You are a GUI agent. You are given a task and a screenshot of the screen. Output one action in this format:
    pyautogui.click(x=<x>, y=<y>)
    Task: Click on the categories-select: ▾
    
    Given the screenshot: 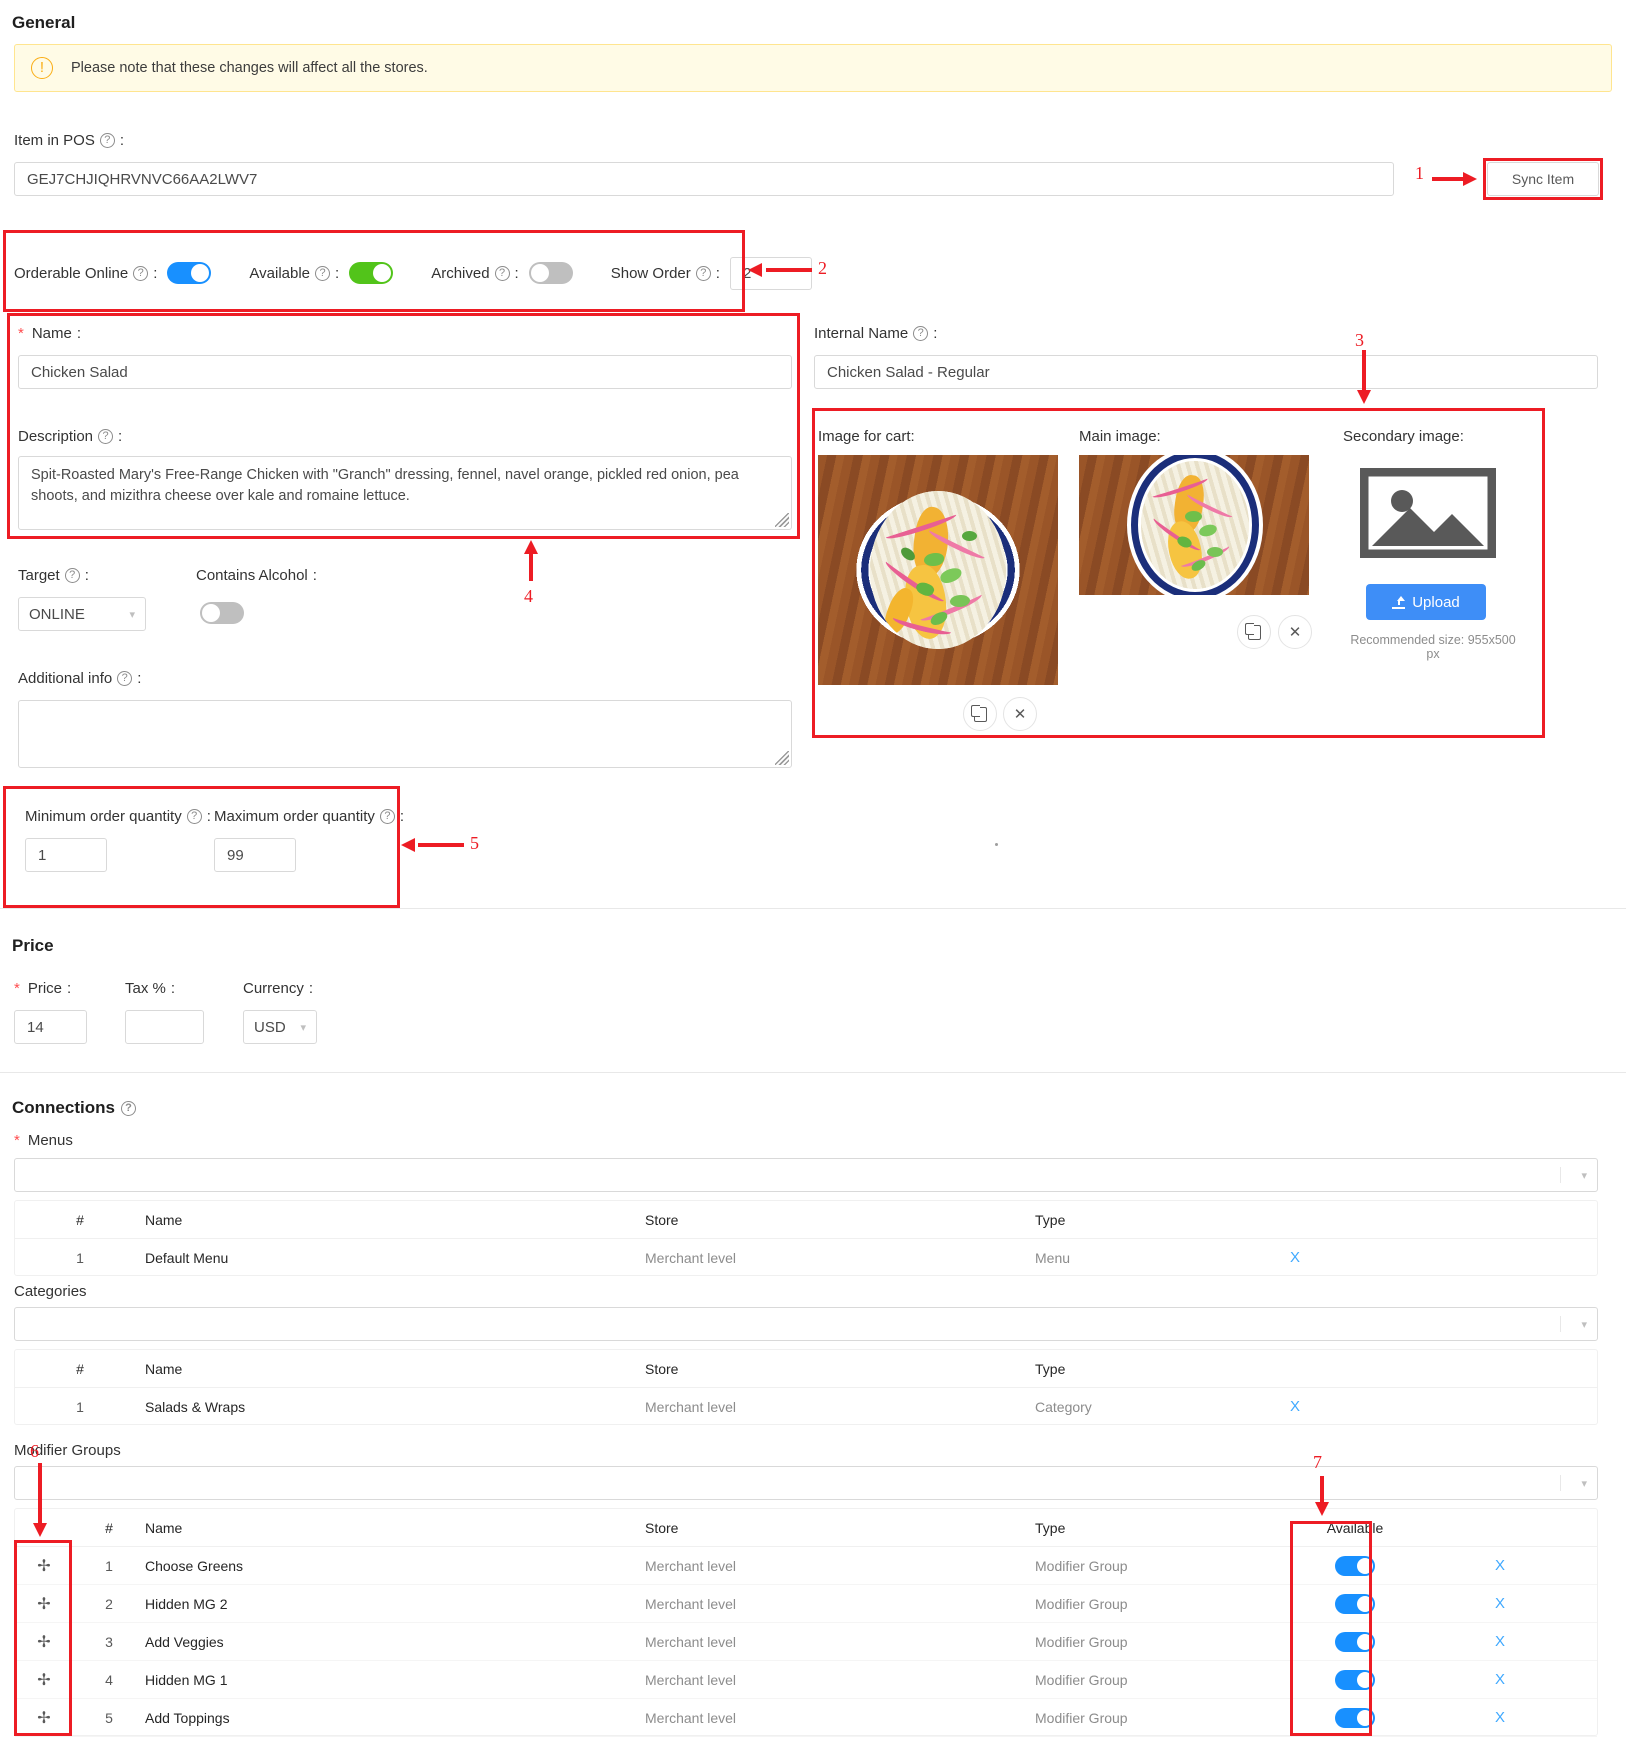 What is the action you would take?
    pyautogui.click(x=806, y=1324)
    